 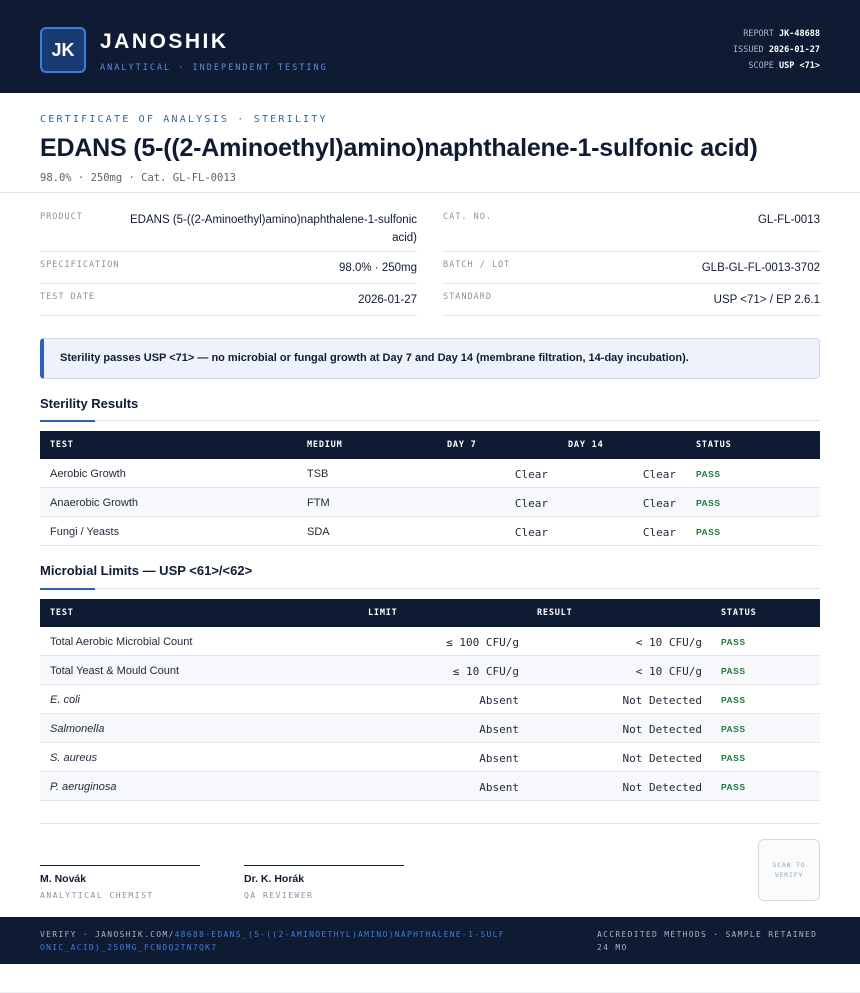 What do you see at coordinates (781, 34) in the screenshot?
I see `report-id: REPORT JK-48688` at bounding box center [781, 34].